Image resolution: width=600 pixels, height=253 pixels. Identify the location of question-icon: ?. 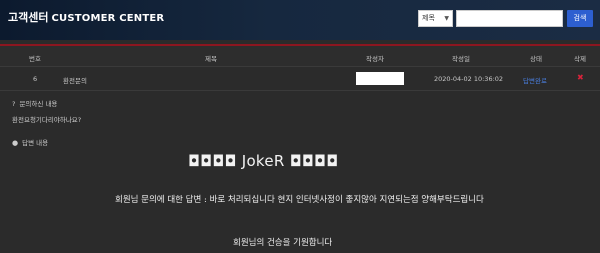
(14, 104).